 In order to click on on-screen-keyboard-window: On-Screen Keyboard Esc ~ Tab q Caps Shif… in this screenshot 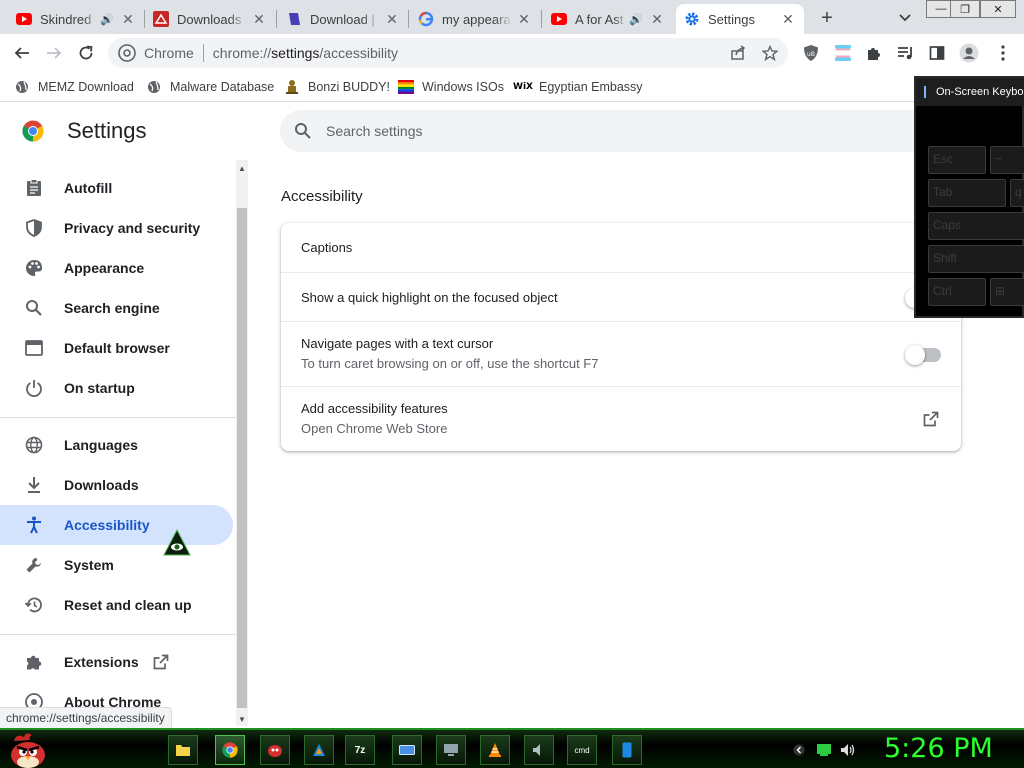, I will do `click(969, 197)`.